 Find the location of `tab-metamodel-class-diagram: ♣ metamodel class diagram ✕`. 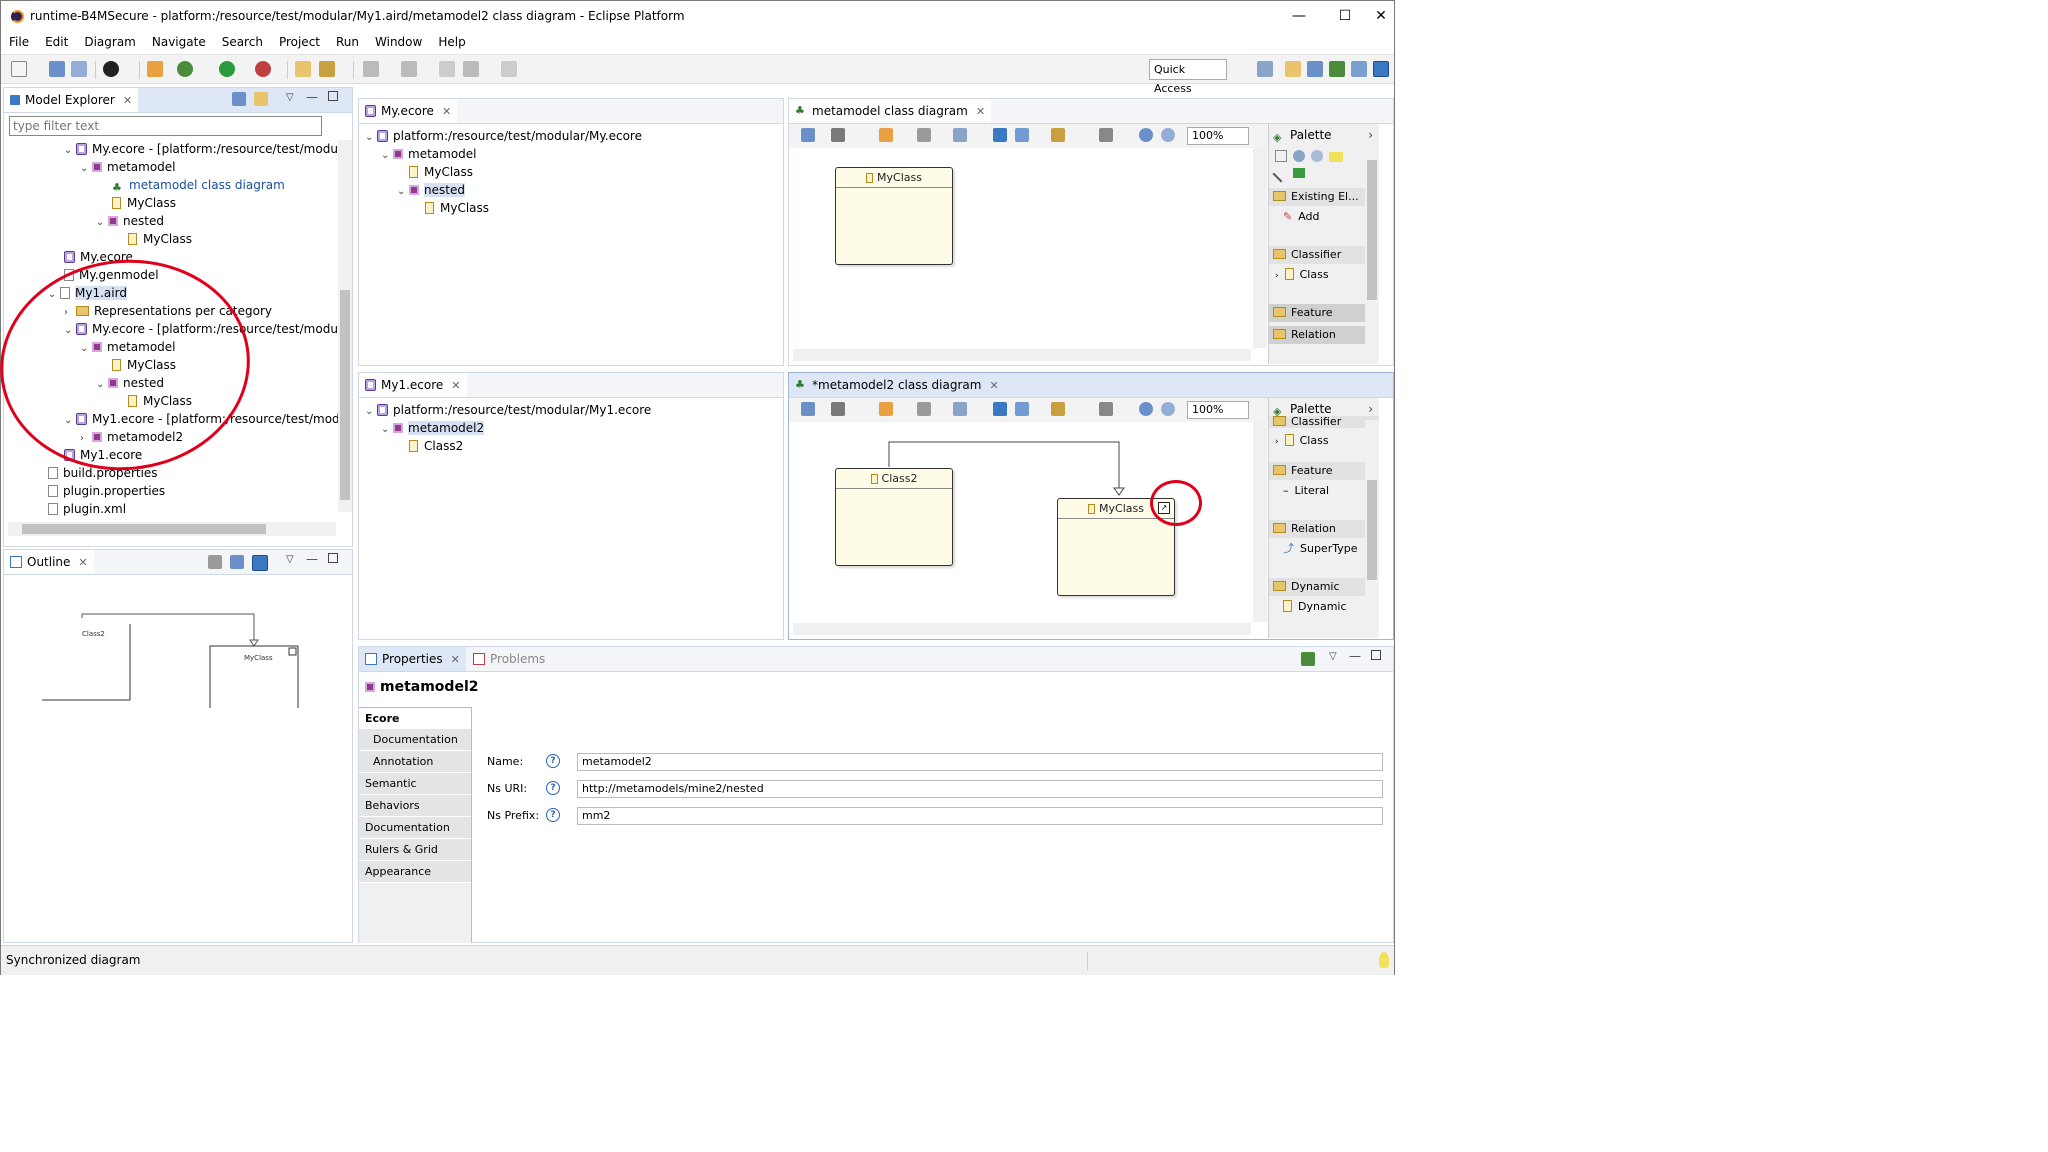

tab-metamodel-class-diagram: ♣ metamodel class diagram ✕ is located at coordinates (890, 111).